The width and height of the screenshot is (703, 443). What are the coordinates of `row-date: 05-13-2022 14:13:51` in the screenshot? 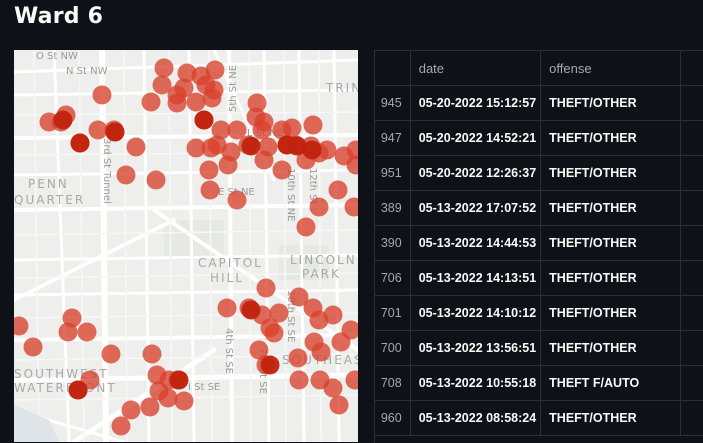 It's located at (476, 278).